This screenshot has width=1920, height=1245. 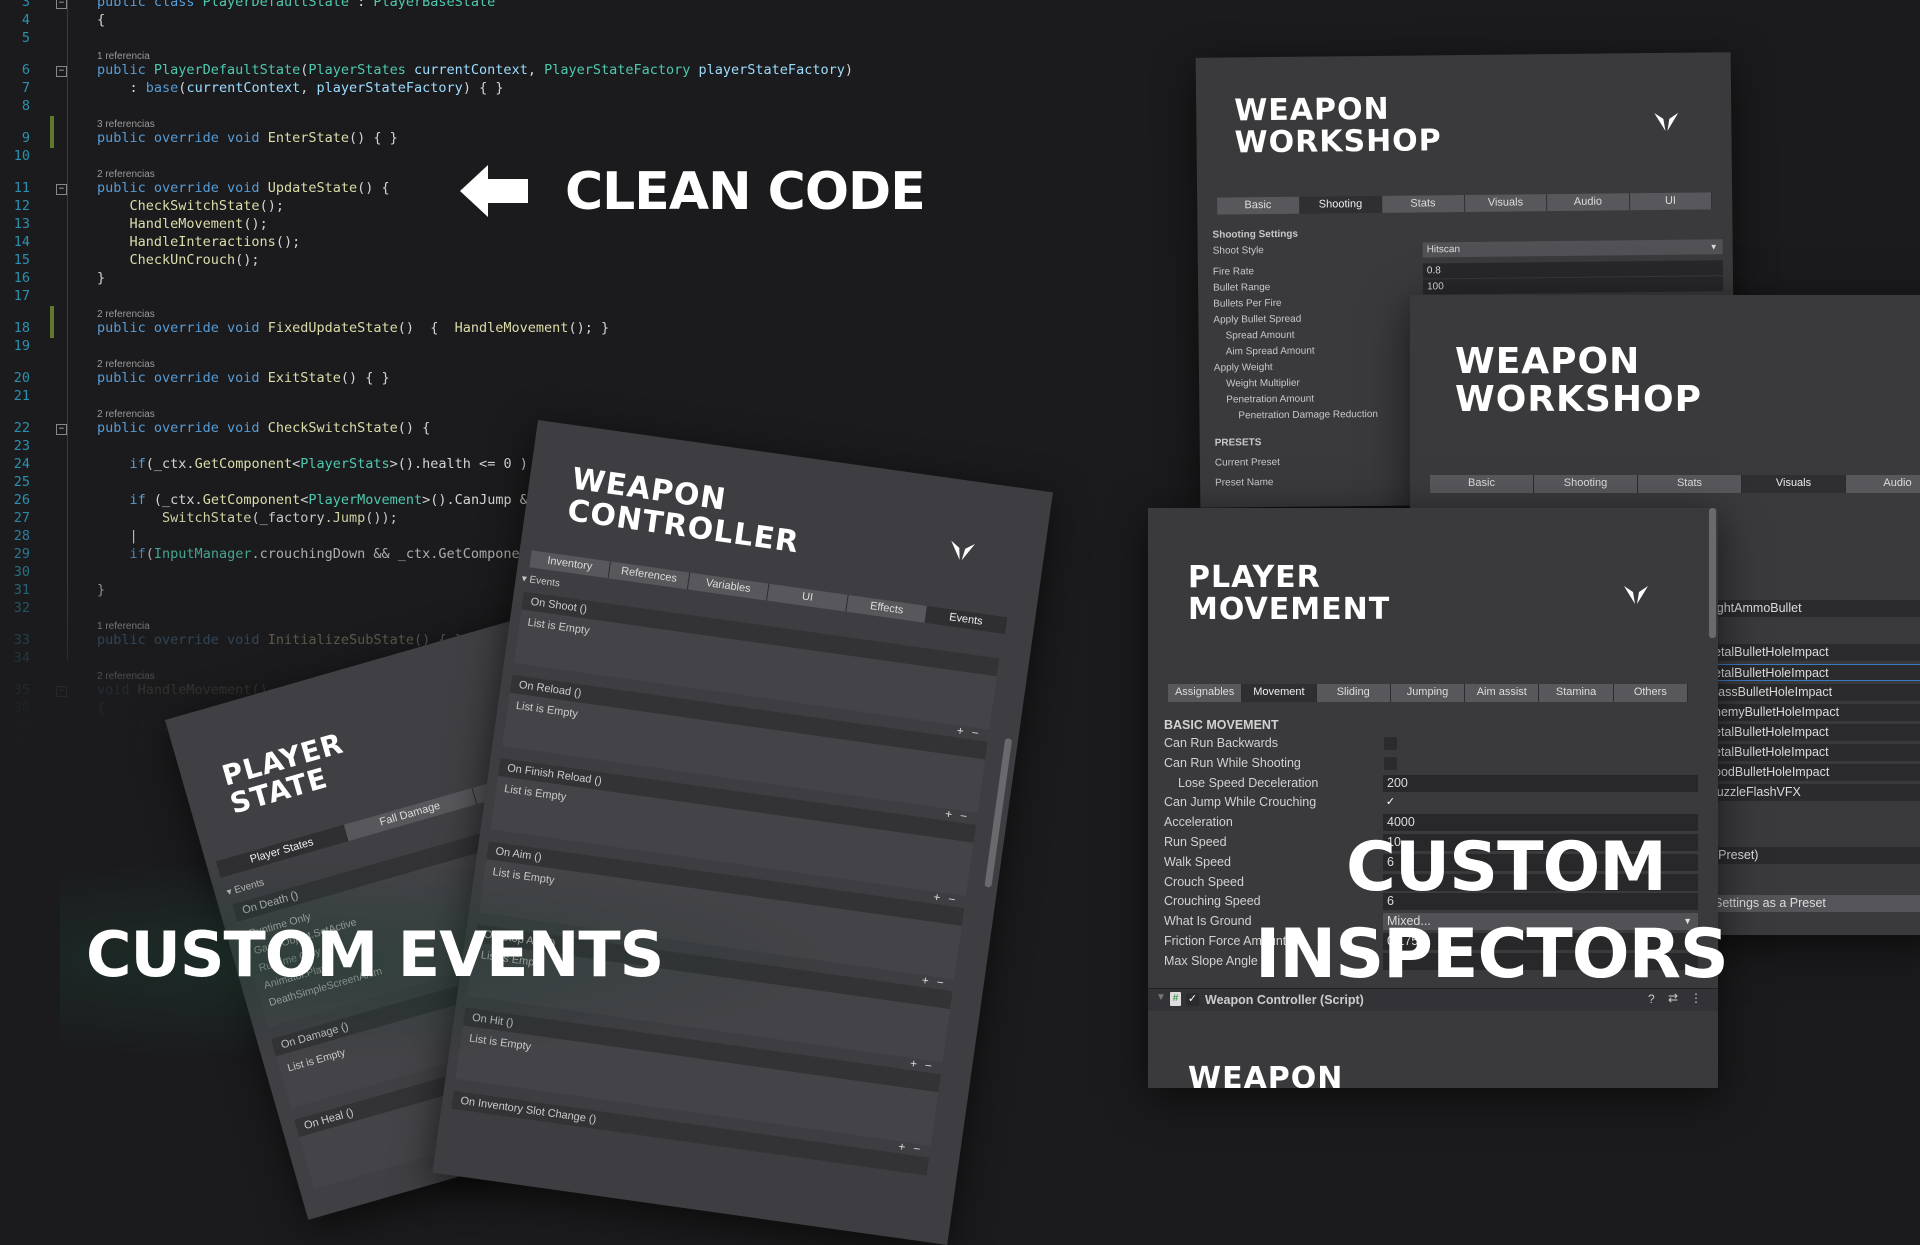 What do you see at coordinates (1572, 248) in the screenshot?
I see `shoot-style-dropdown: Hitscan ▼` at bounding box center [1572, 248].